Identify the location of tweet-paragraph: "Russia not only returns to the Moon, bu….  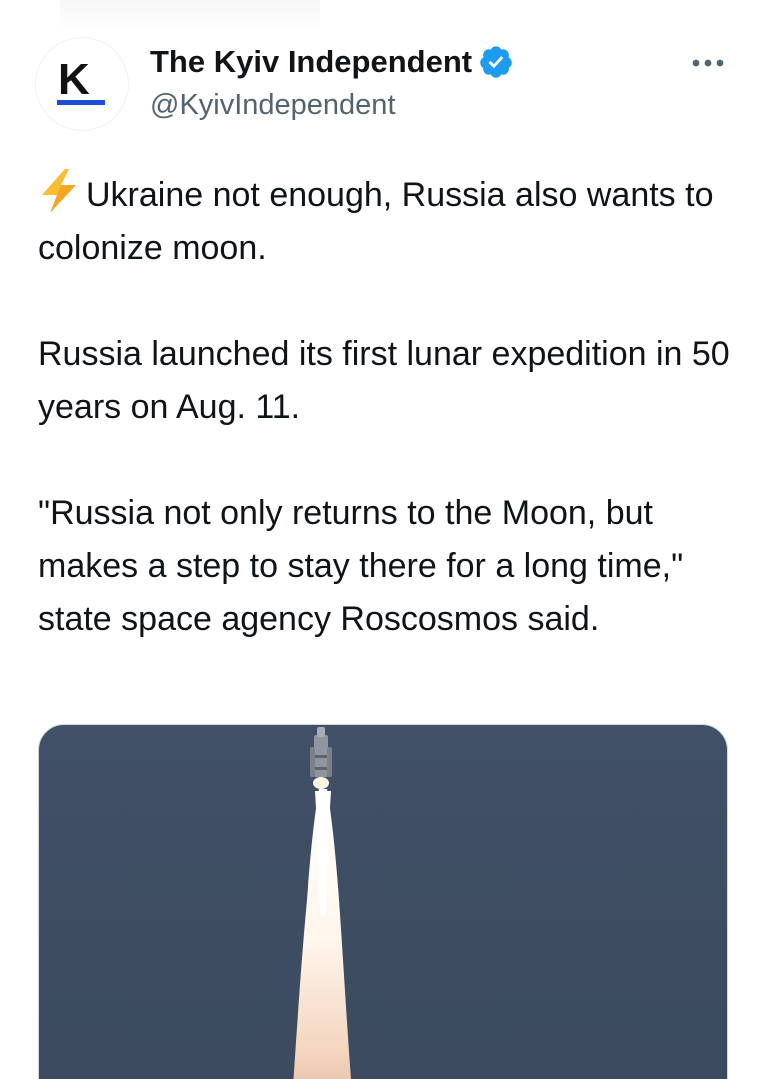
(361, 566).